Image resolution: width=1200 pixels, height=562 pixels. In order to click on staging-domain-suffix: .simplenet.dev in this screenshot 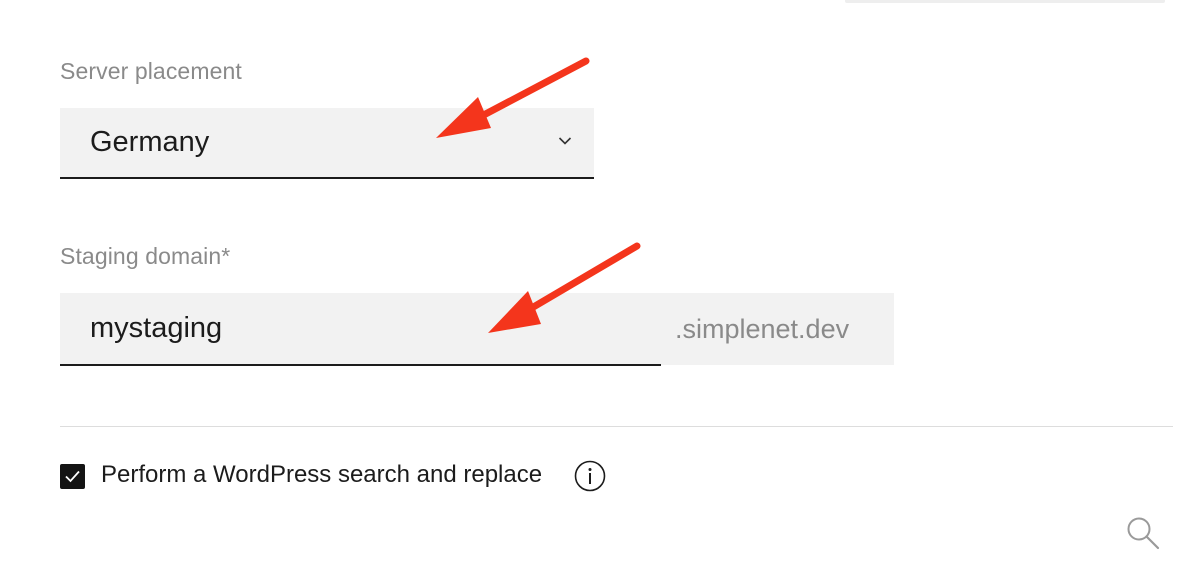, I will do `click(777, 329)`.